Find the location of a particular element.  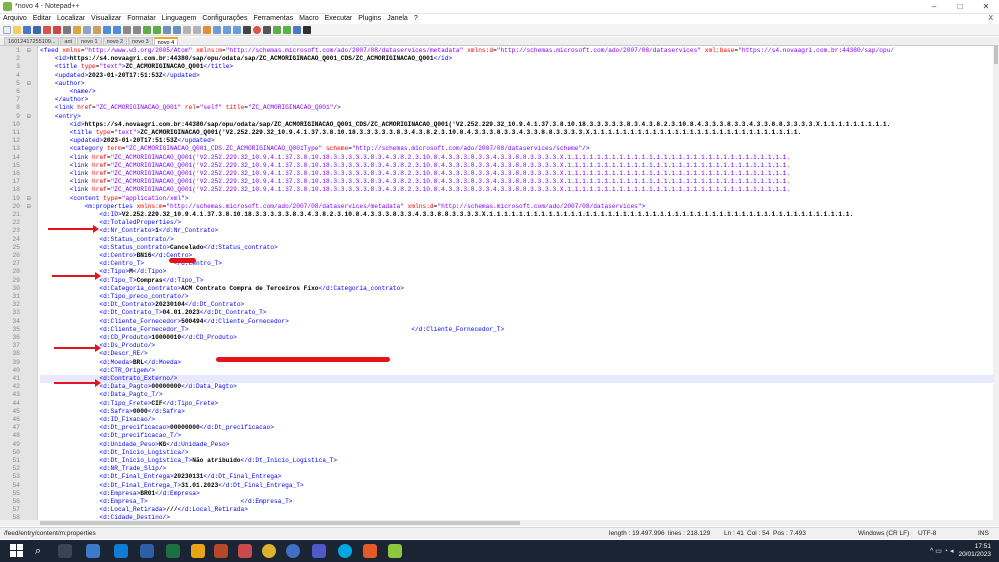

code-line: <d:Tipo_T>Compras</d:Tipo_T> is located at coordinates (516, 281).